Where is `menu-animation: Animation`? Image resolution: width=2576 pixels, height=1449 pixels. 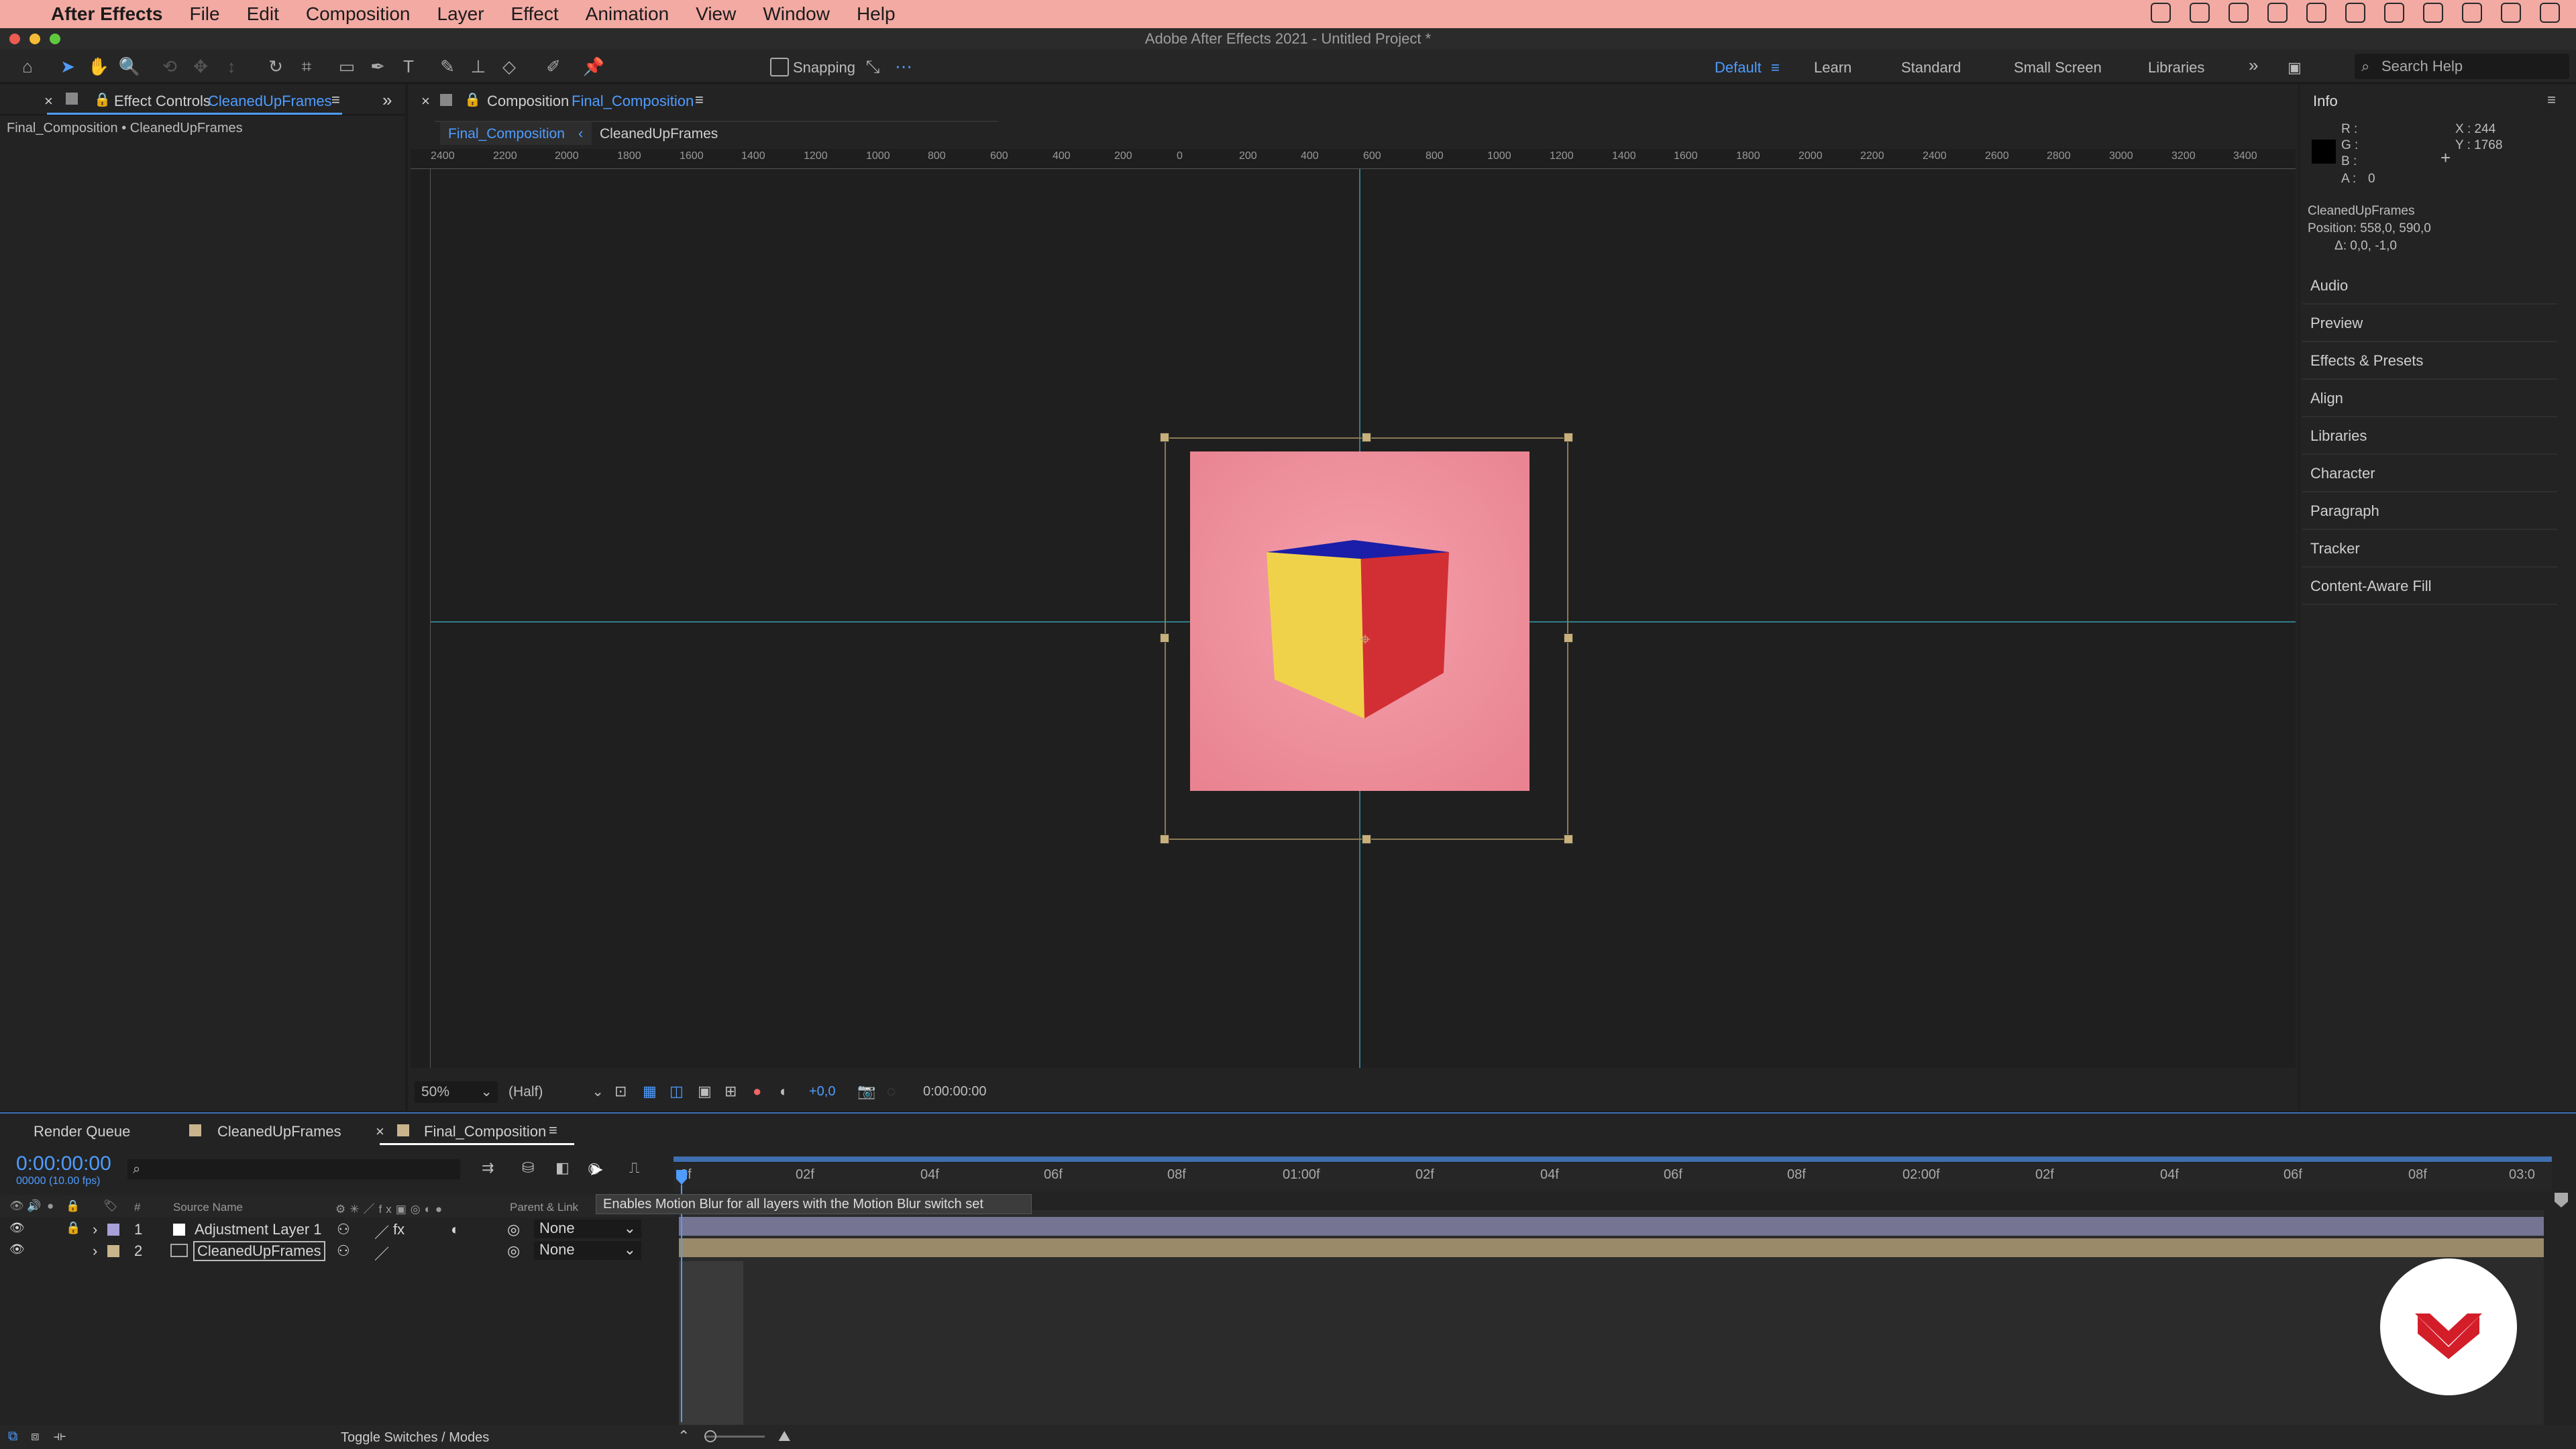
menu-animation: Animation is located at coordinates (627, 14).